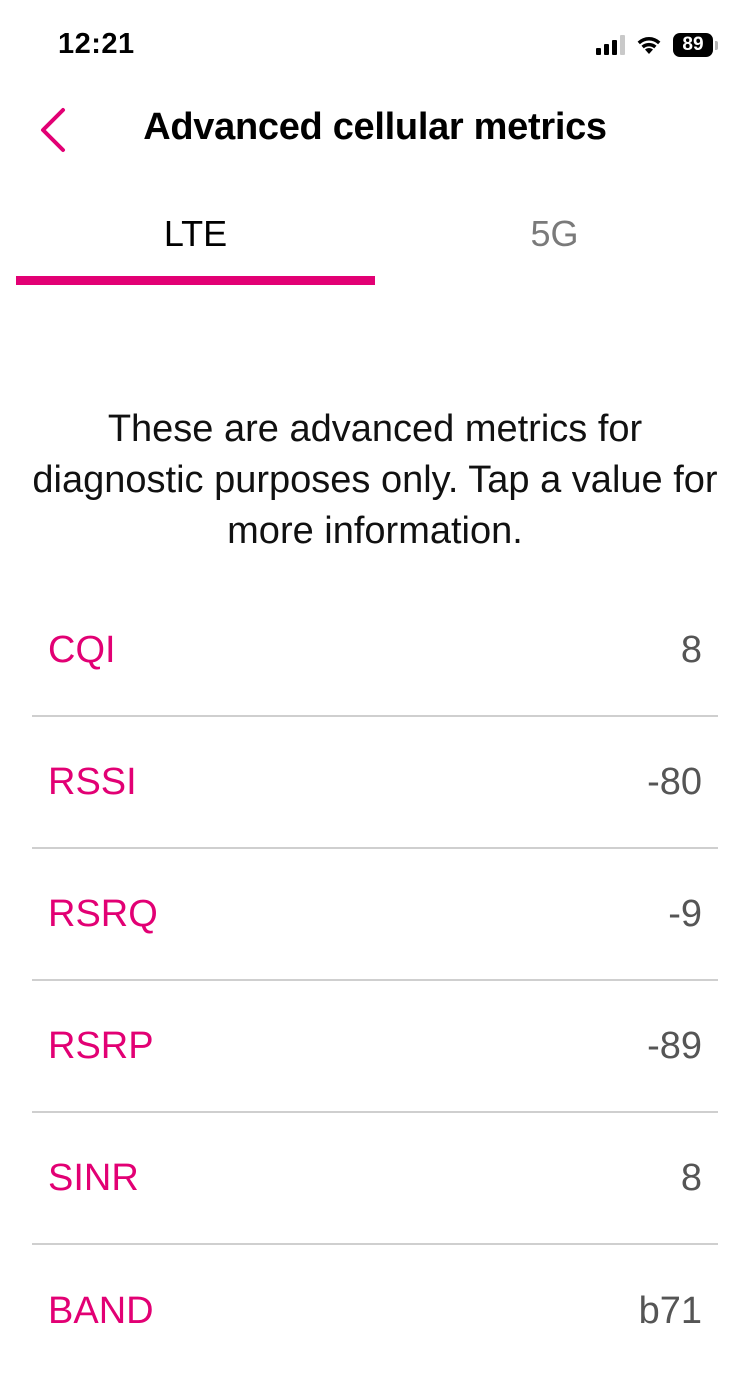 The height and width of the screenshot is (1377, 750). I want to click on network-tabs: LTE 5G, so click(375, 240).